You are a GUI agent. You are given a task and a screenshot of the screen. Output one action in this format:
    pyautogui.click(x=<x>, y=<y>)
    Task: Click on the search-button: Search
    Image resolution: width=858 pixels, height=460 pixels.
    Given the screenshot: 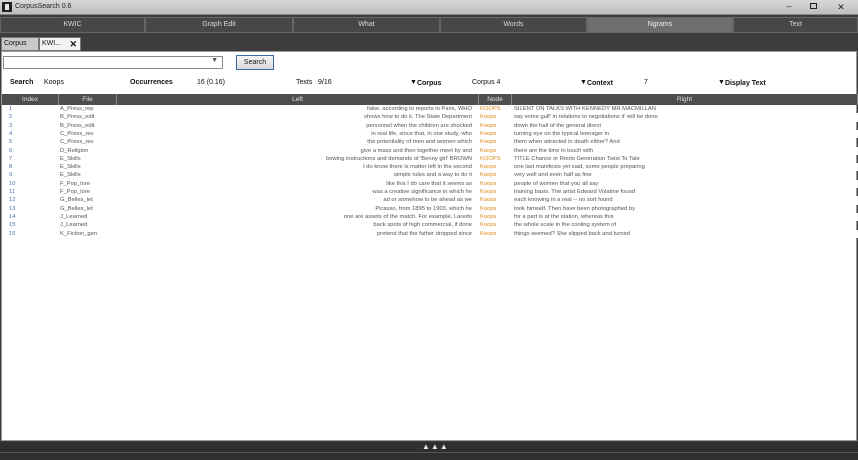 What is the action you would take?
    pyautogui.click(x=255, y=62)
    